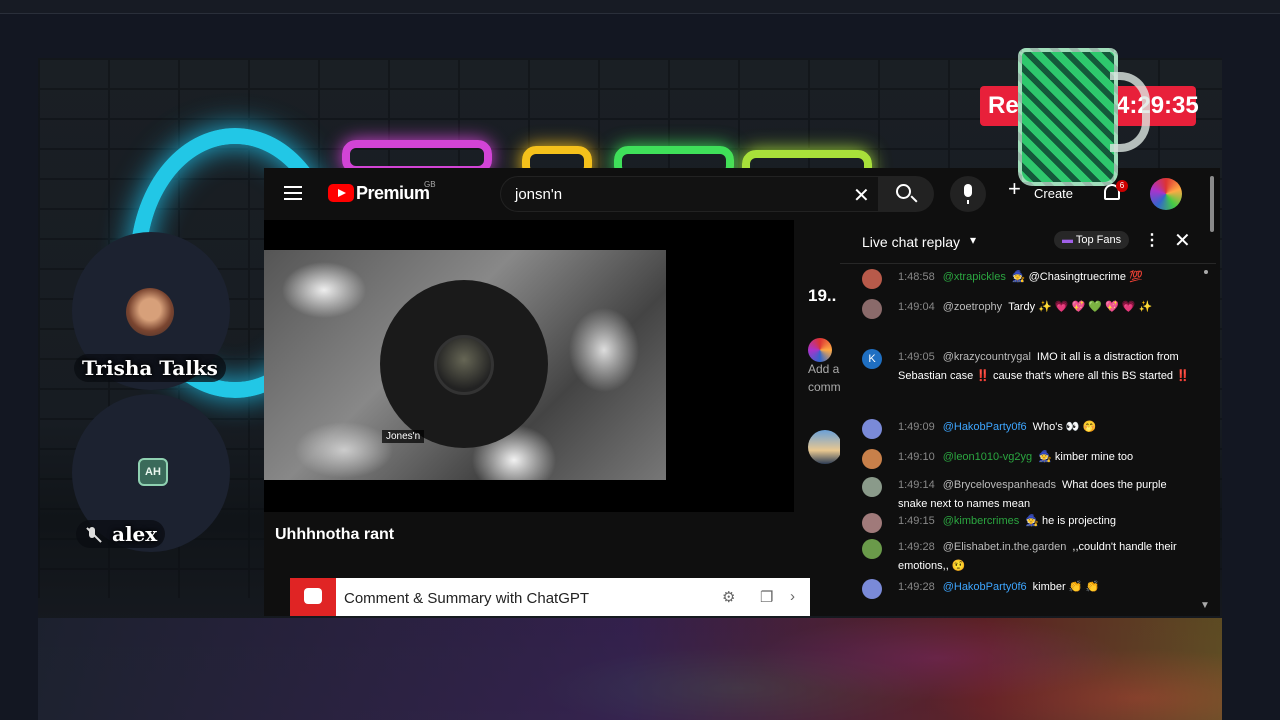 Image resolution: width=1280 pixels, height=720 pixels. I want to click on message-author: @kimbercrimes, so click(981, 521).